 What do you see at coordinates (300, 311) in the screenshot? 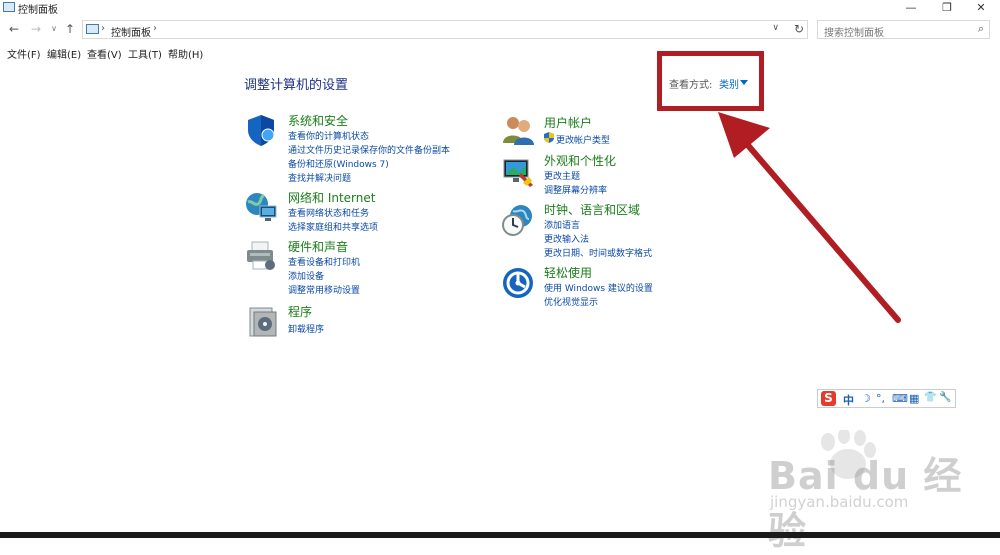
I see `category-title-programs: 程序` at bounding box center [300, 311].